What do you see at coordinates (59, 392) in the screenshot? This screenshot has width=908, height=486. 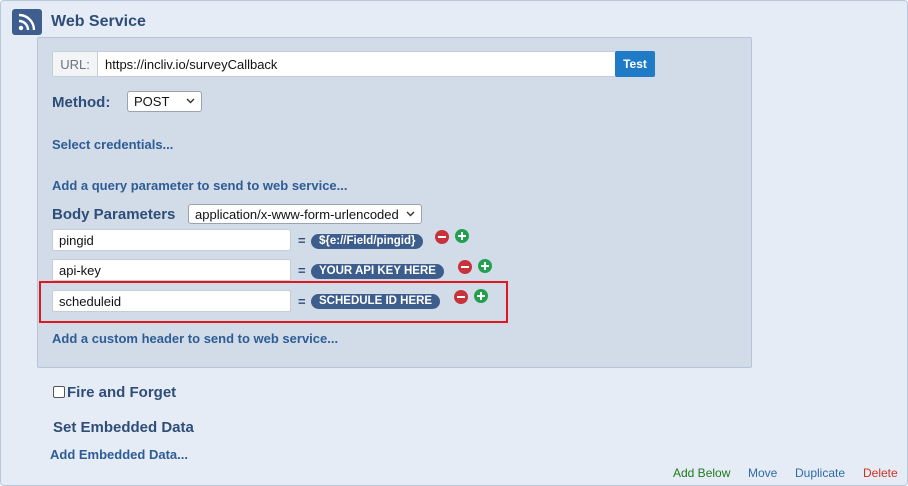 I see `fire-and-forget-checkbox` at bounding box center [59, 392].